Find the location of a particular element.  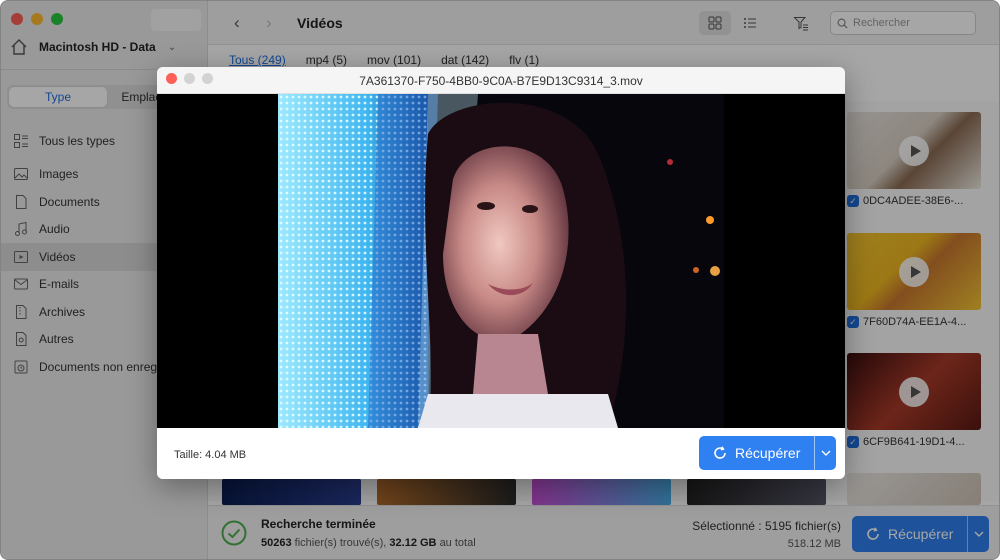

chevron-down-icon is located at coordinates (826, 453).